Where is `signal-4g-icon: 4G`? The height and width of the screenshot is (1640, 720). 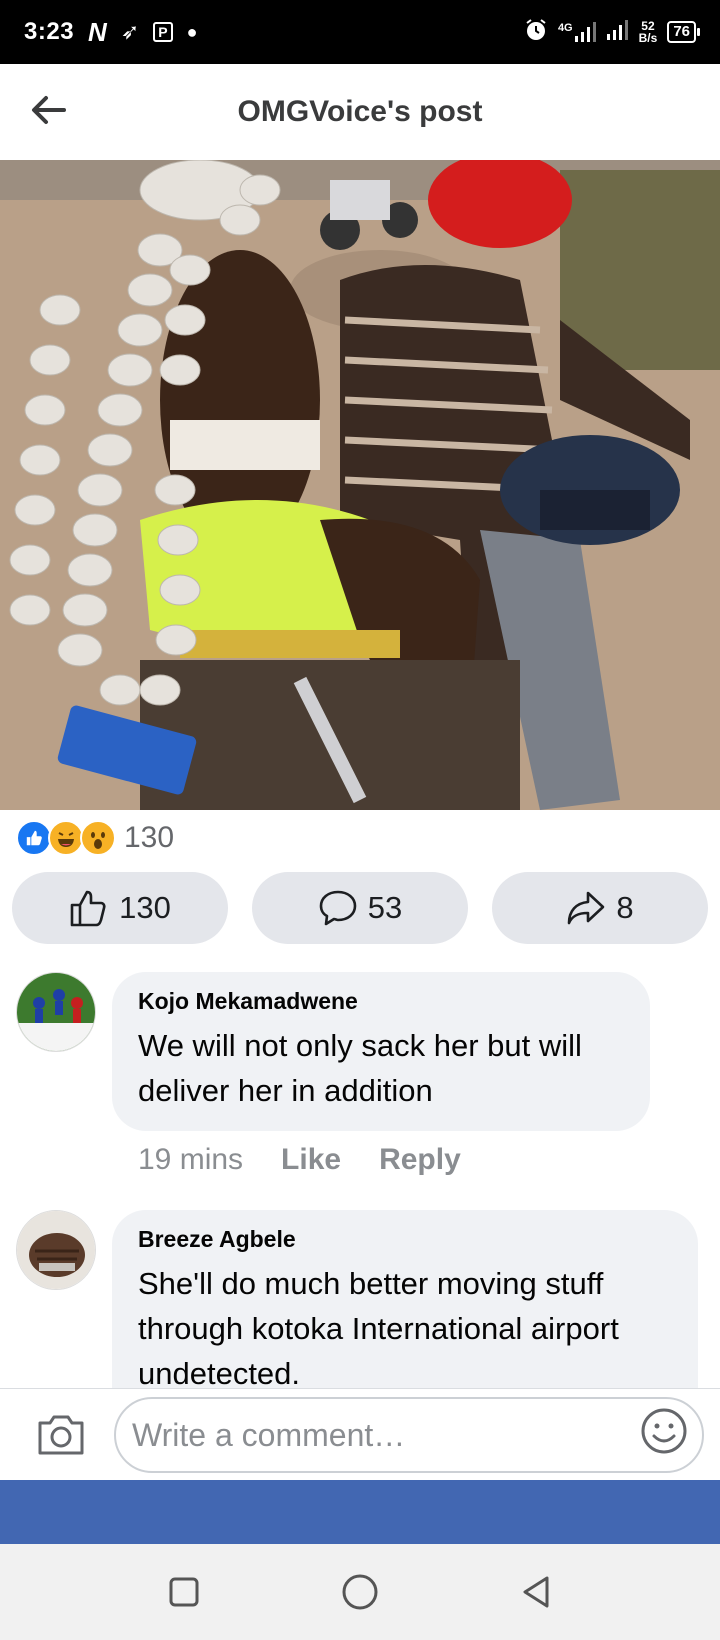 signal-4g-icon: 4G is located at coordinates (577, 32).